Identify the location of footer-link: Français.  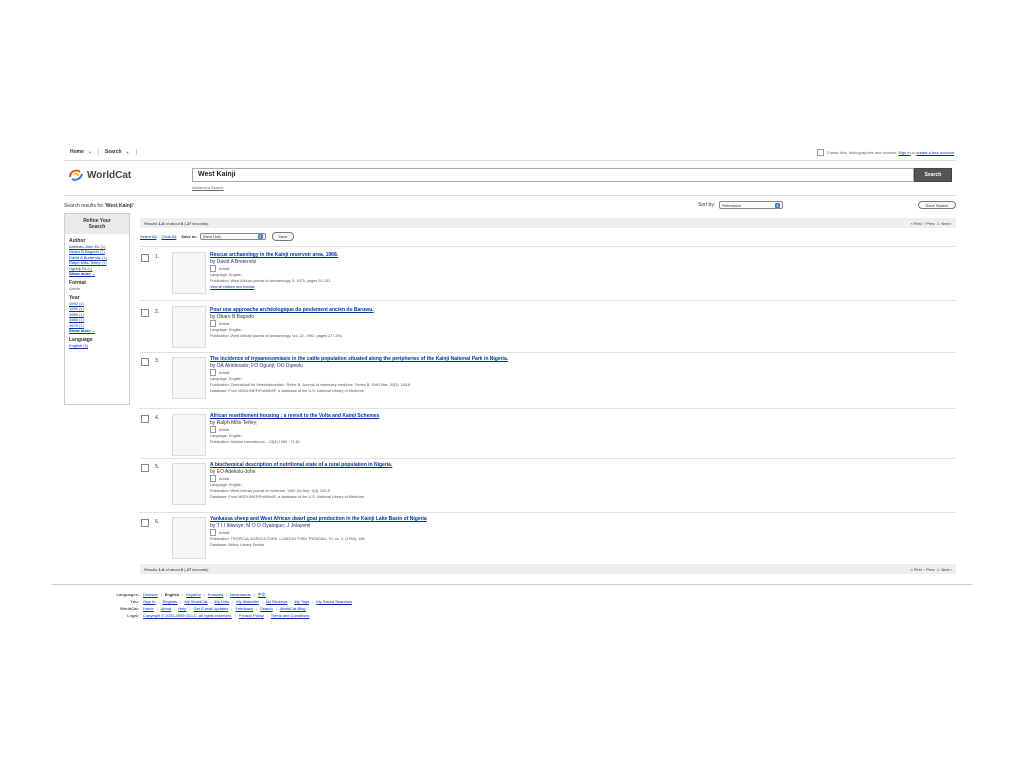
(215, 594).